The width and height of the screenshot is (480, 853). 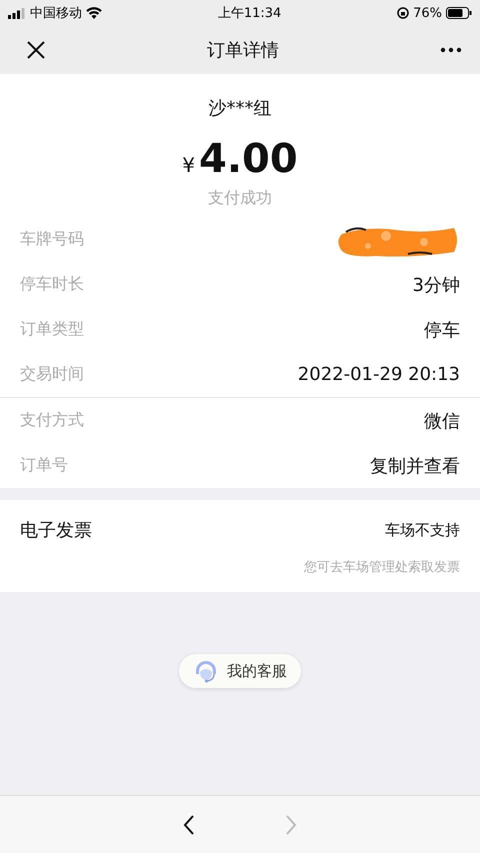 What do you see at coordinates (56, 530) in the screenshot?
I see `invoice-title: 电子发票` at bounding box center [56, 530].